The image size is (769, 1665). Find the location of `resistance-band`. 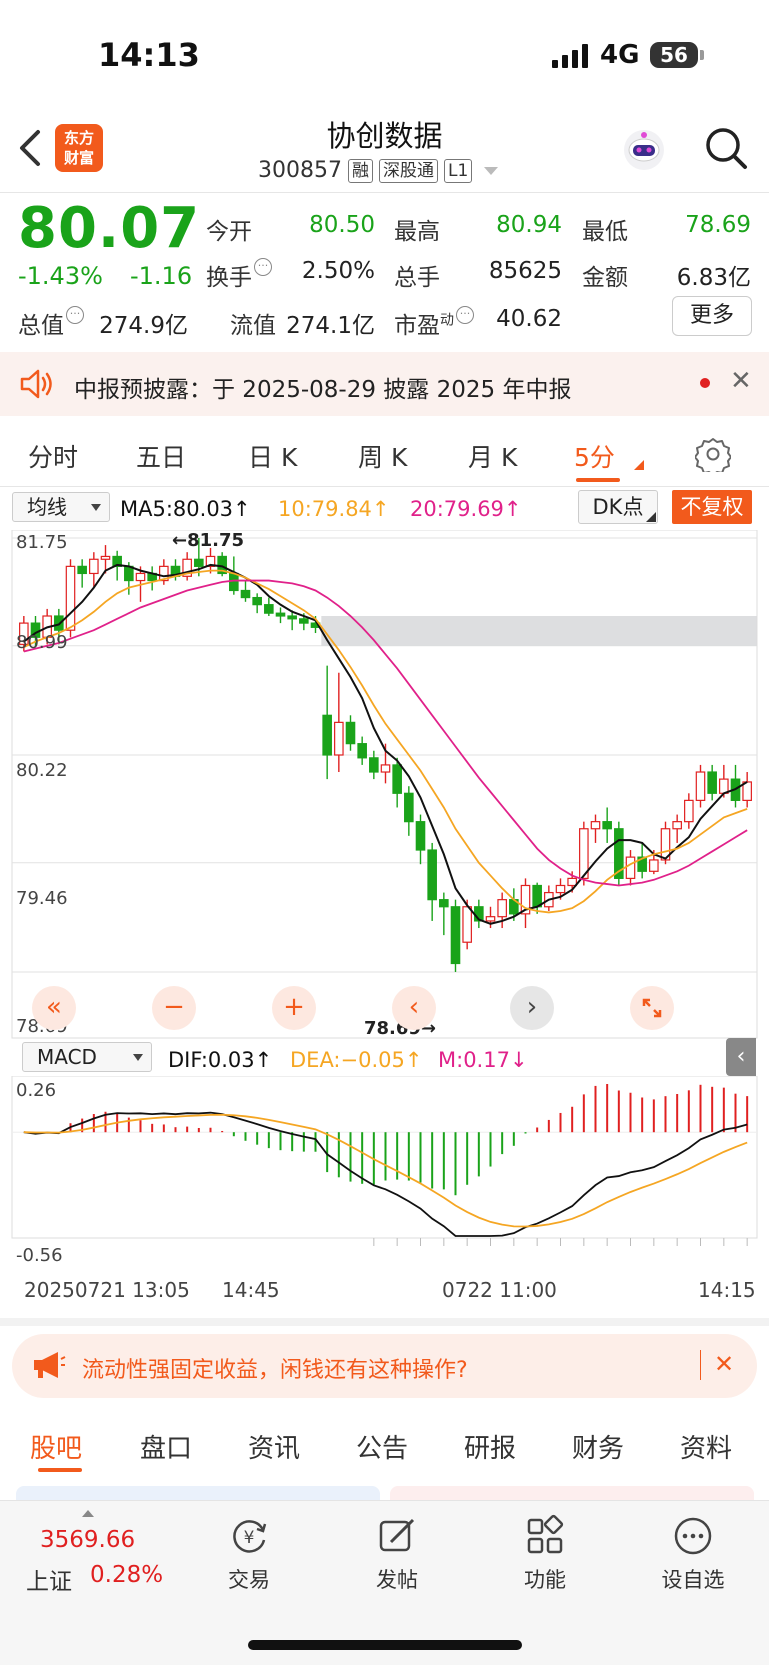

resistance-band is located at coordinates (539, 631).